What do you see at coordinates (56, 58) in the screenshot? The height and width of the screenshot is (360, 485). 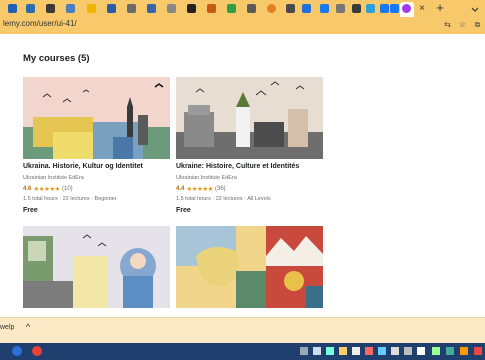 I see `page-title: My courses (5)` at bounding box center [56, 58].